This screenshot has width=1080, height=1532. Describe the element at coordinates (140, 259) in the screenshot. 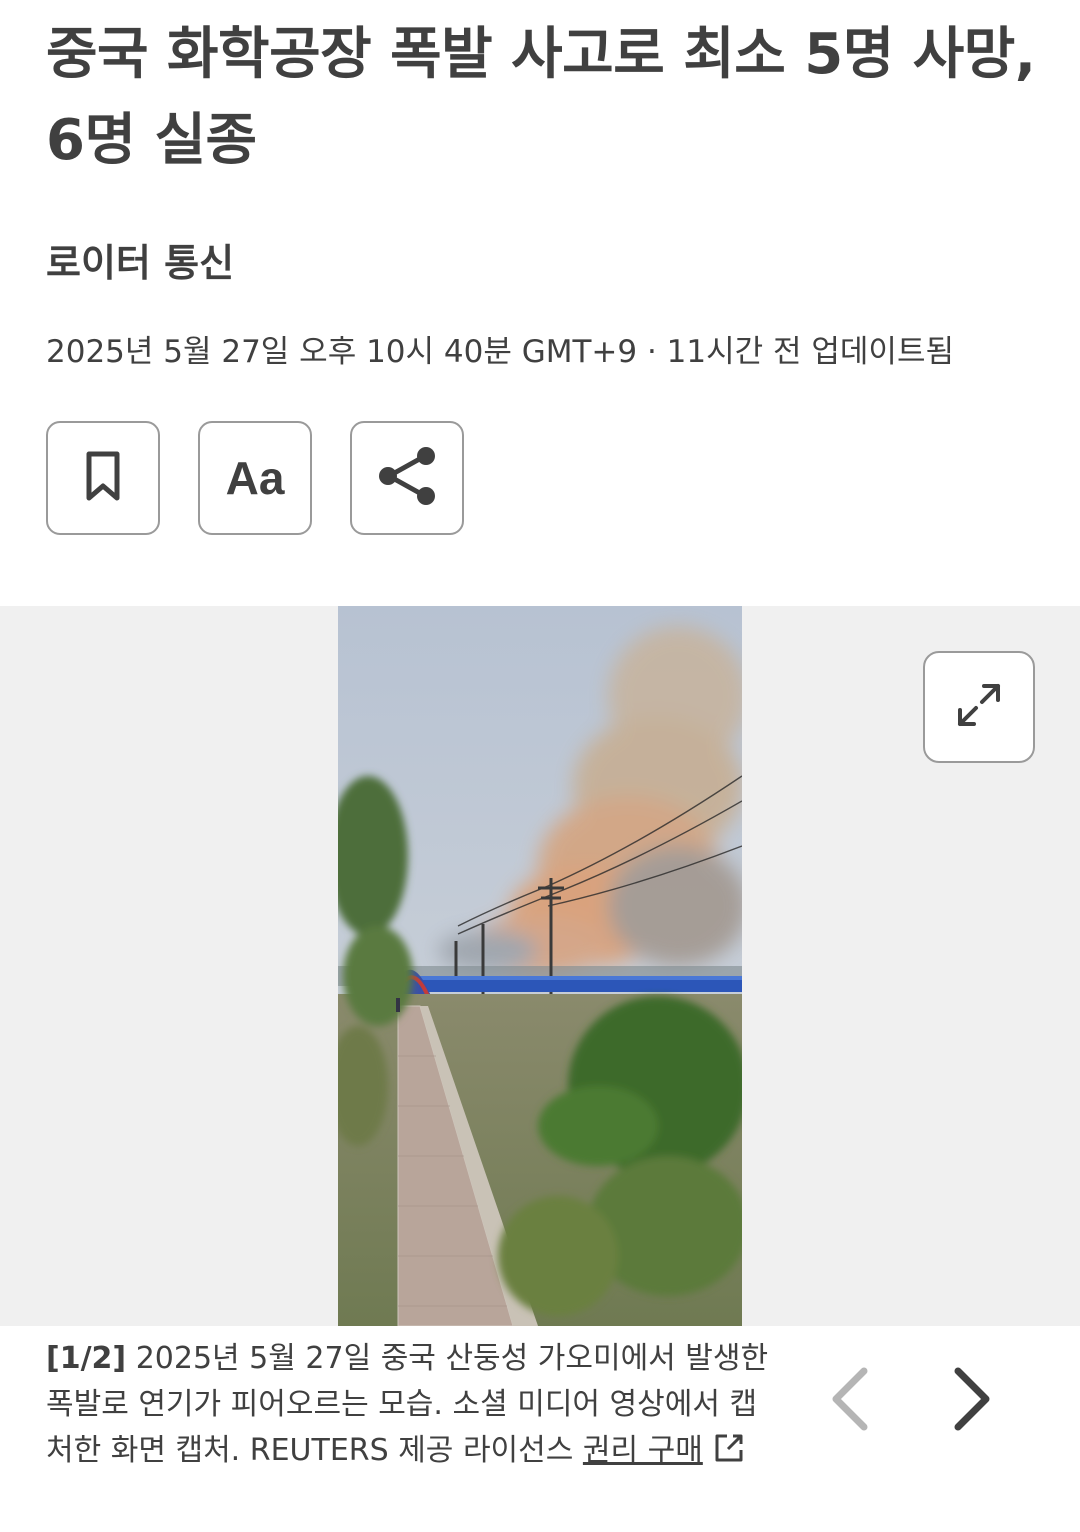

I see `article-byline: 로이터 통신` at that location.